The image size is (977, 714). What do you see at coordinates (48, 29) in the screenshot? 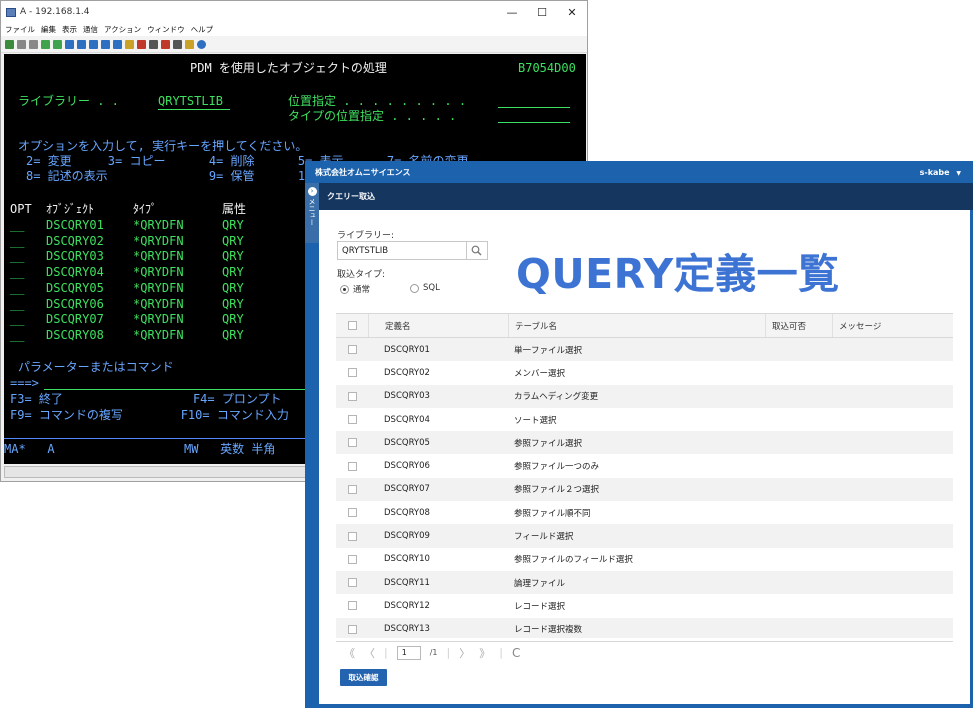
I see `menu-edit: 編集` at bounding box center [48, 29].